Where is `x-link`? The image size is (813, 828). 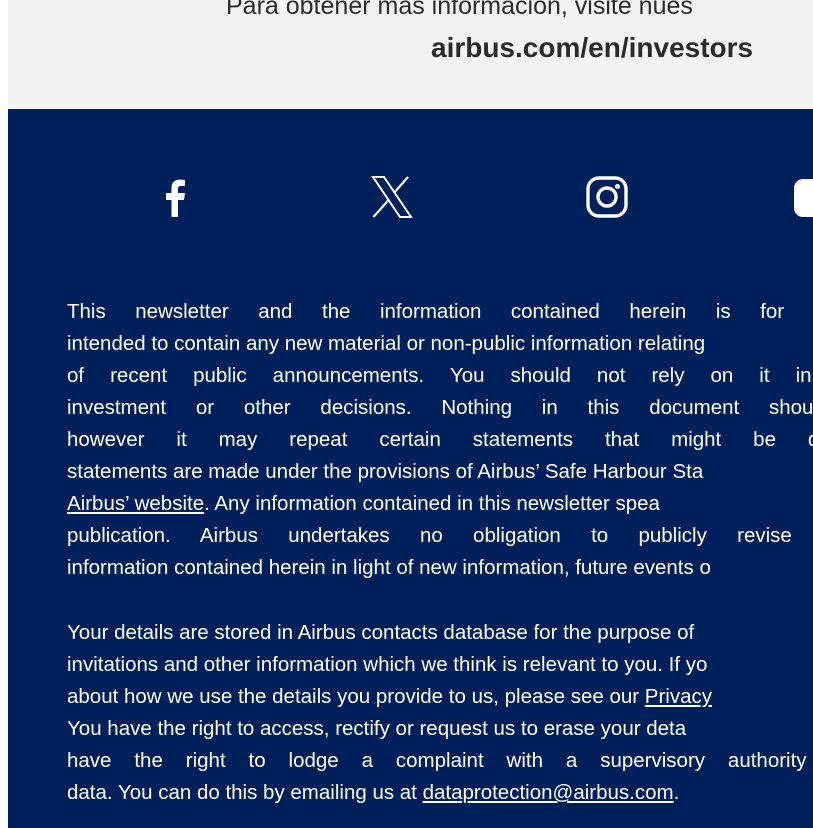 x-link is located at coordinates (391, 197).